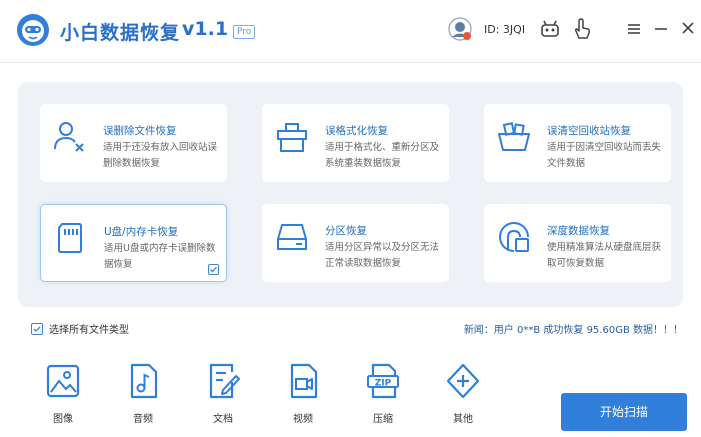 The image size is (701, 437). What do you see at coordinates (63, 419) in the screenshot?
I see `filetype-label: 图像` at bounding box center [63, 419].